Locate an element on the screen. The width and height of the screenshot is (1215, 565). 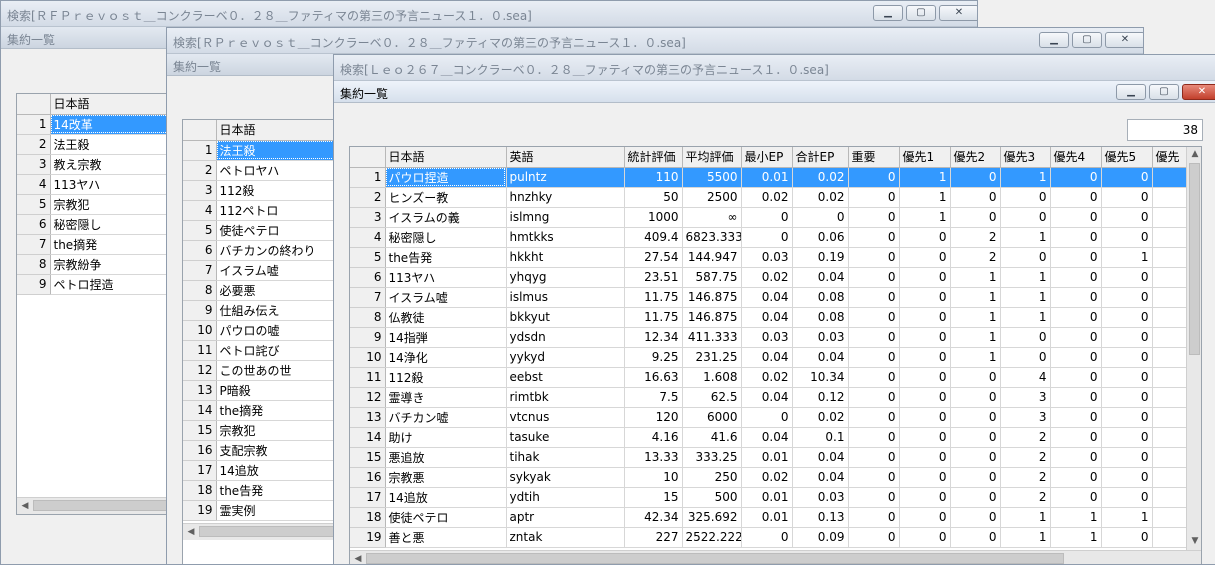
cell-avg-eval: 231.25 is located at coordinates (712, 357).